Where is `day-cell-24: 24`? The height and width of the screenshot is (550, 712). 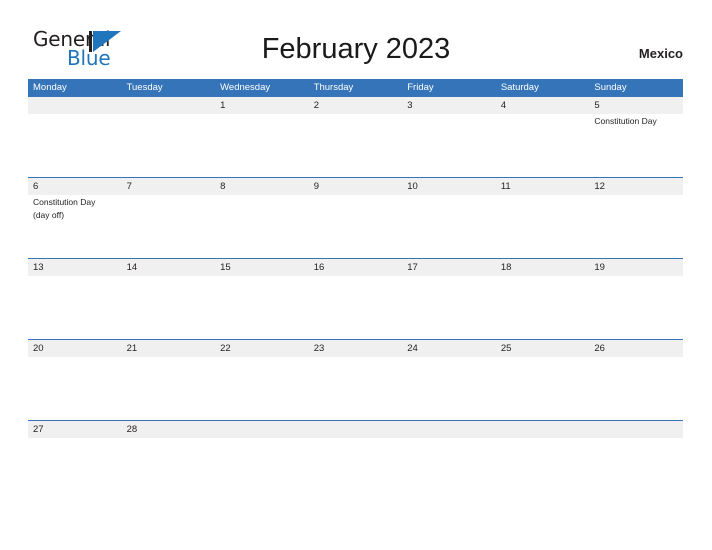 day-cell-24: 24 is located at coordinates (449, 380).